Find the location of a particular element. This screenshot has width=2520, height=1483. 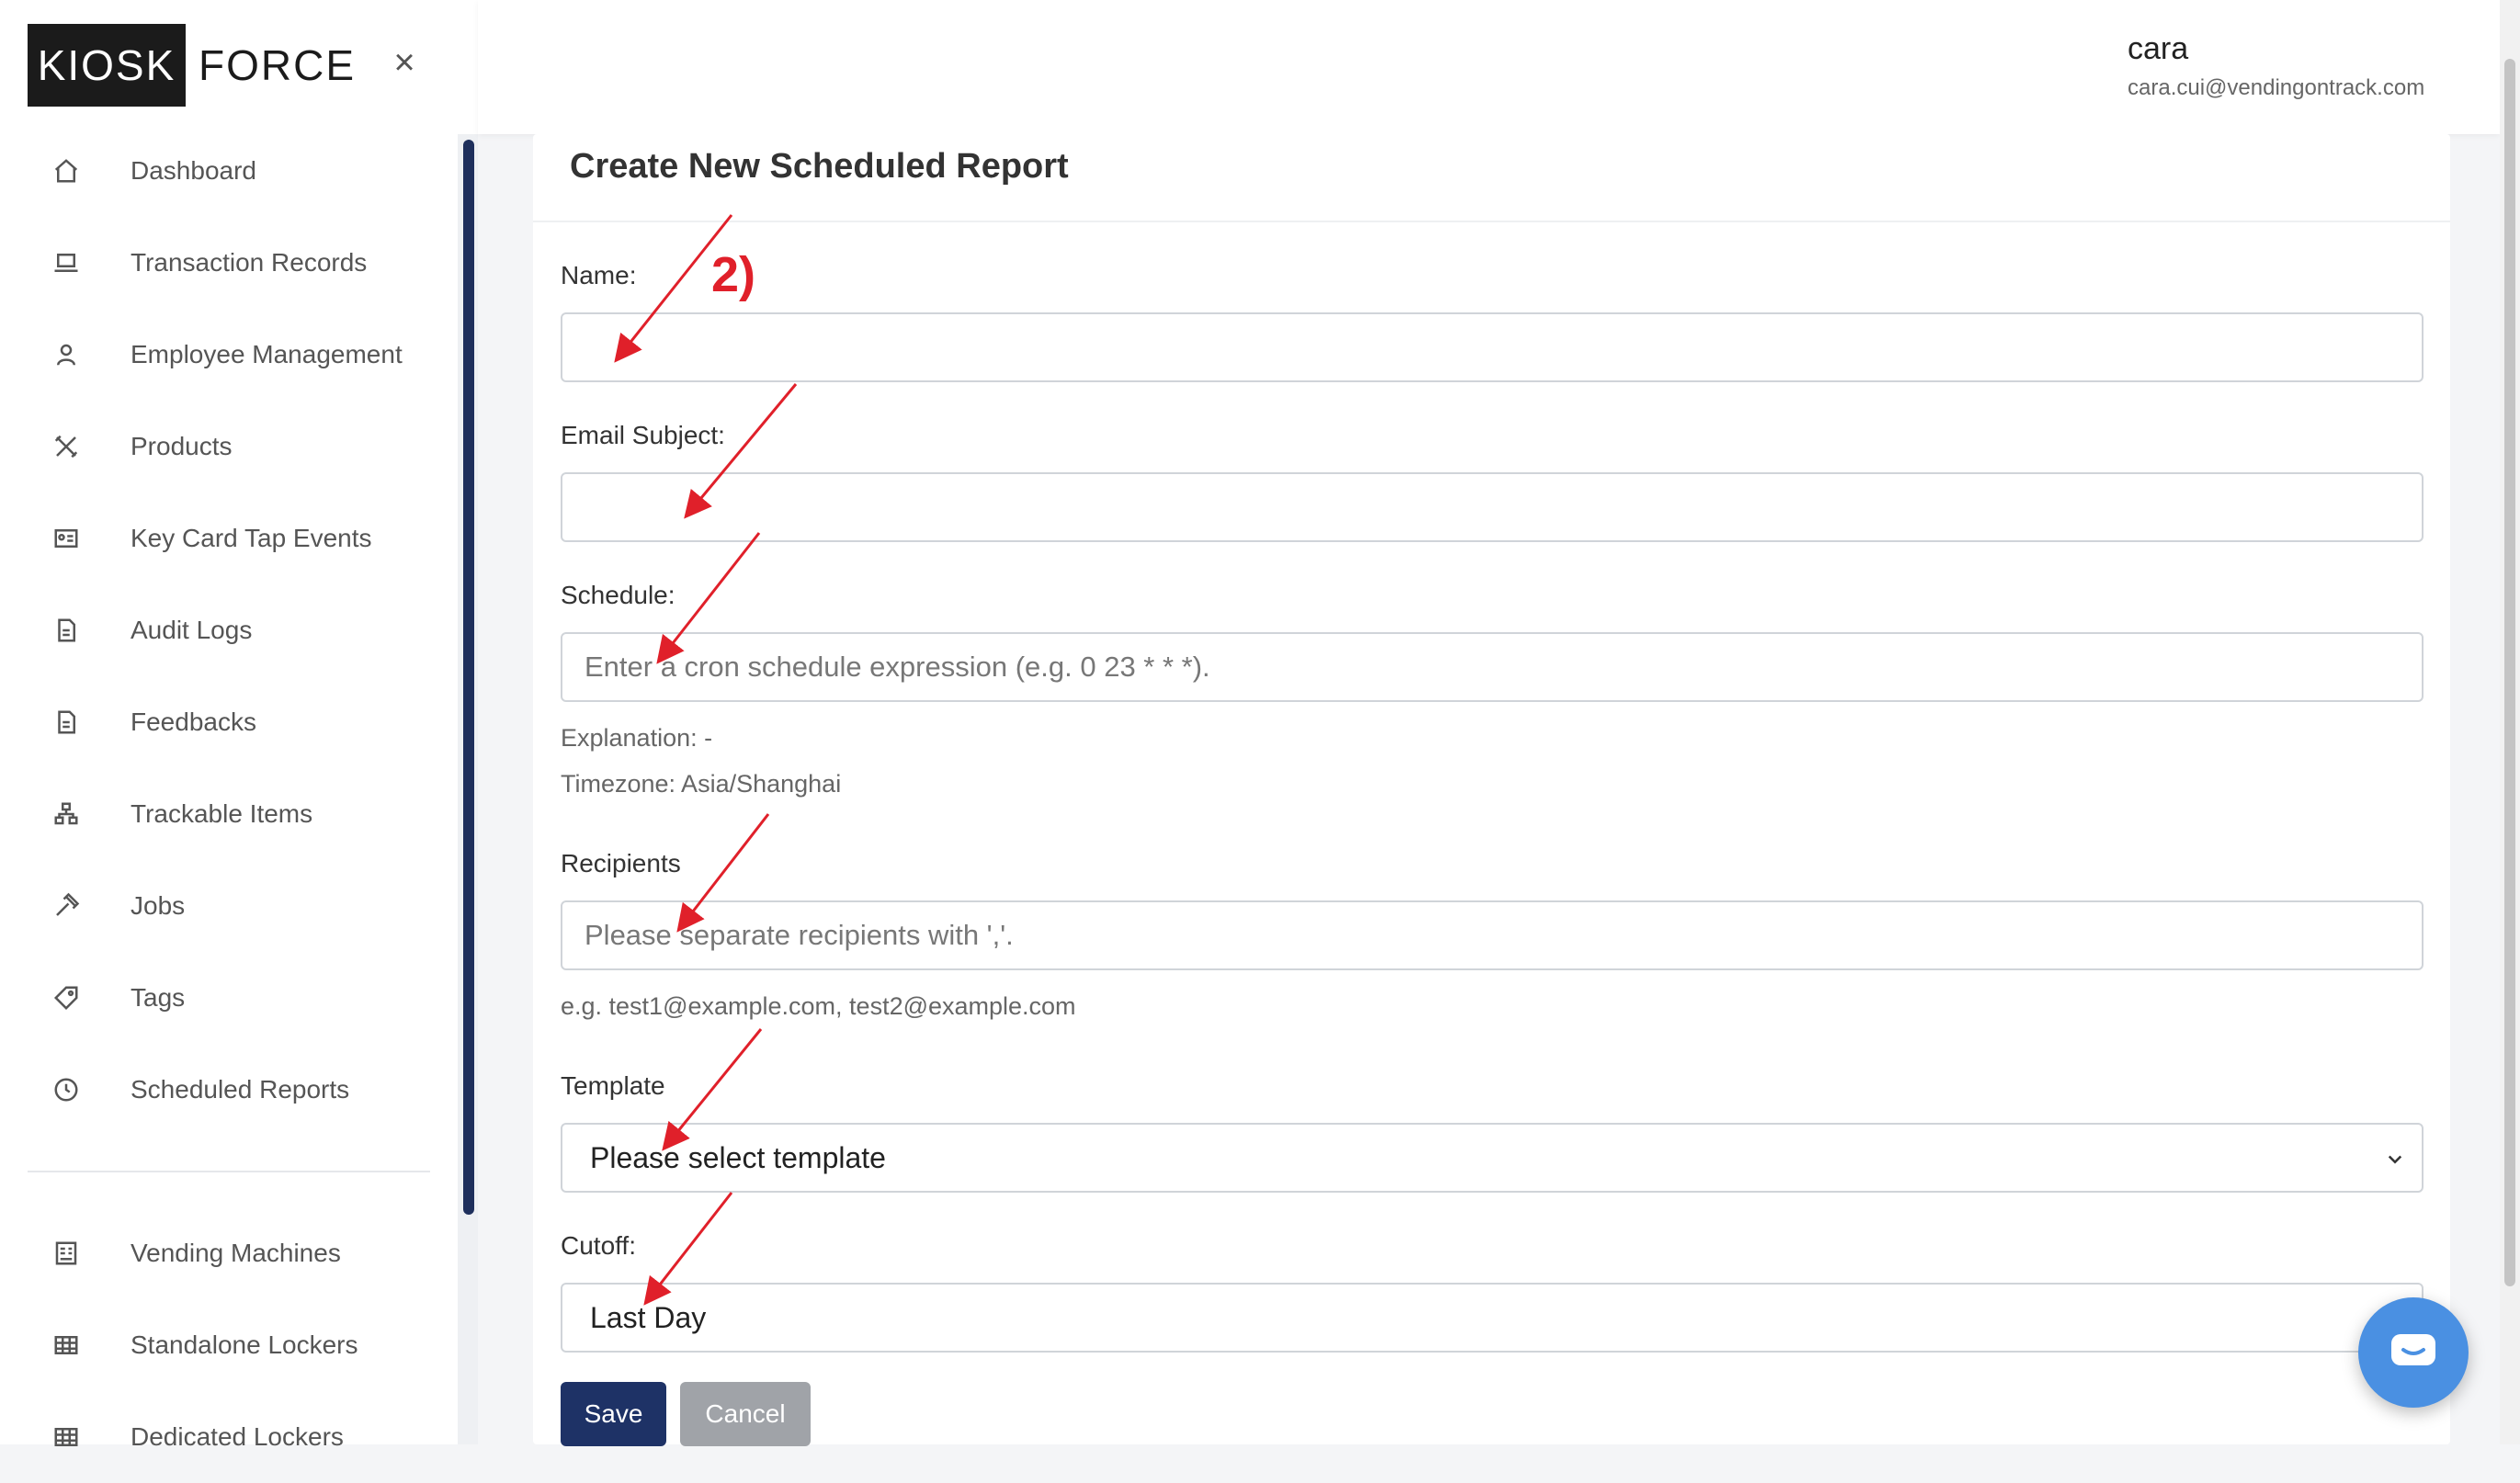

name-label: Name: is located at coordinates (599, 275).